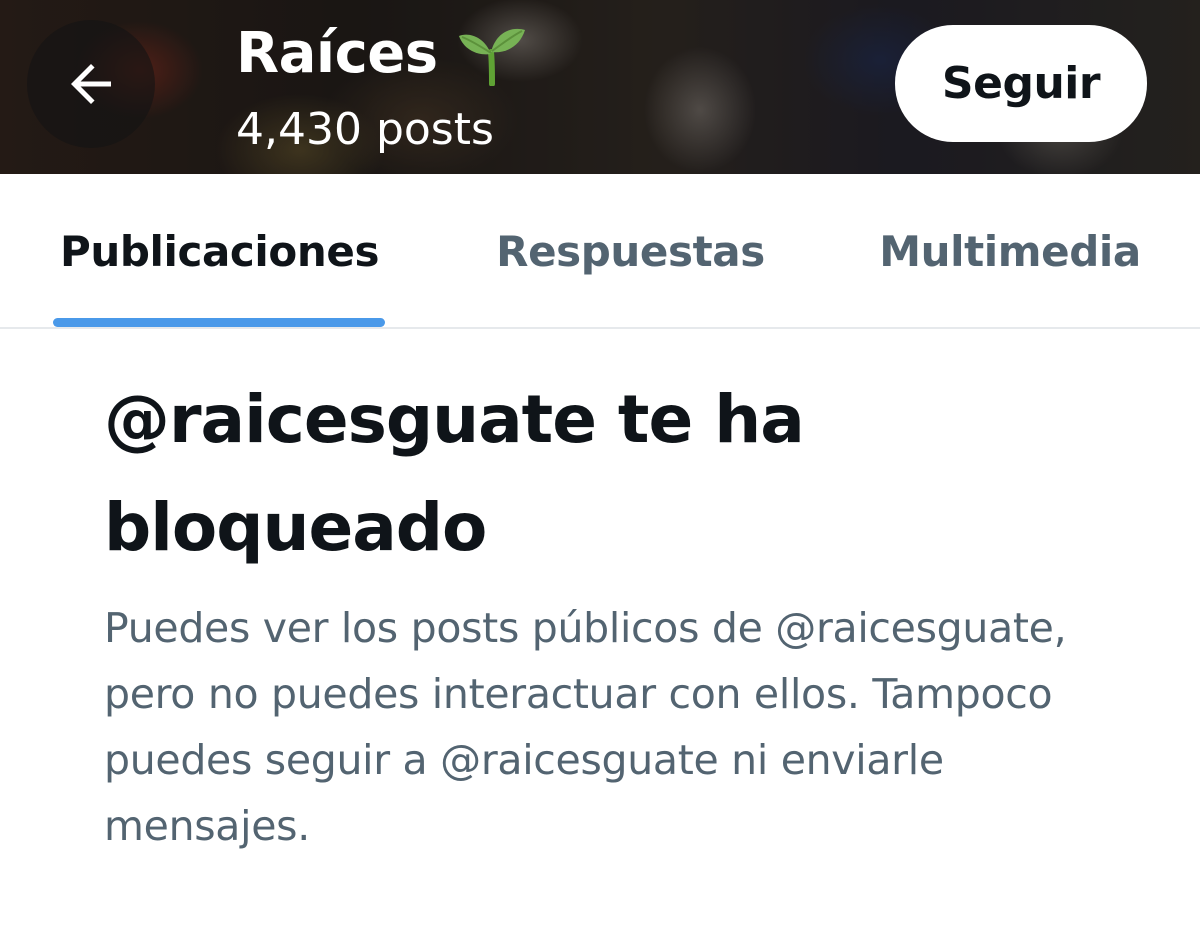  What do you see at coordinates (454, 473) in the screenshot?
I see `blocked-title: @raicesguate te ha bloqueado` at bounding box center [454, 473].